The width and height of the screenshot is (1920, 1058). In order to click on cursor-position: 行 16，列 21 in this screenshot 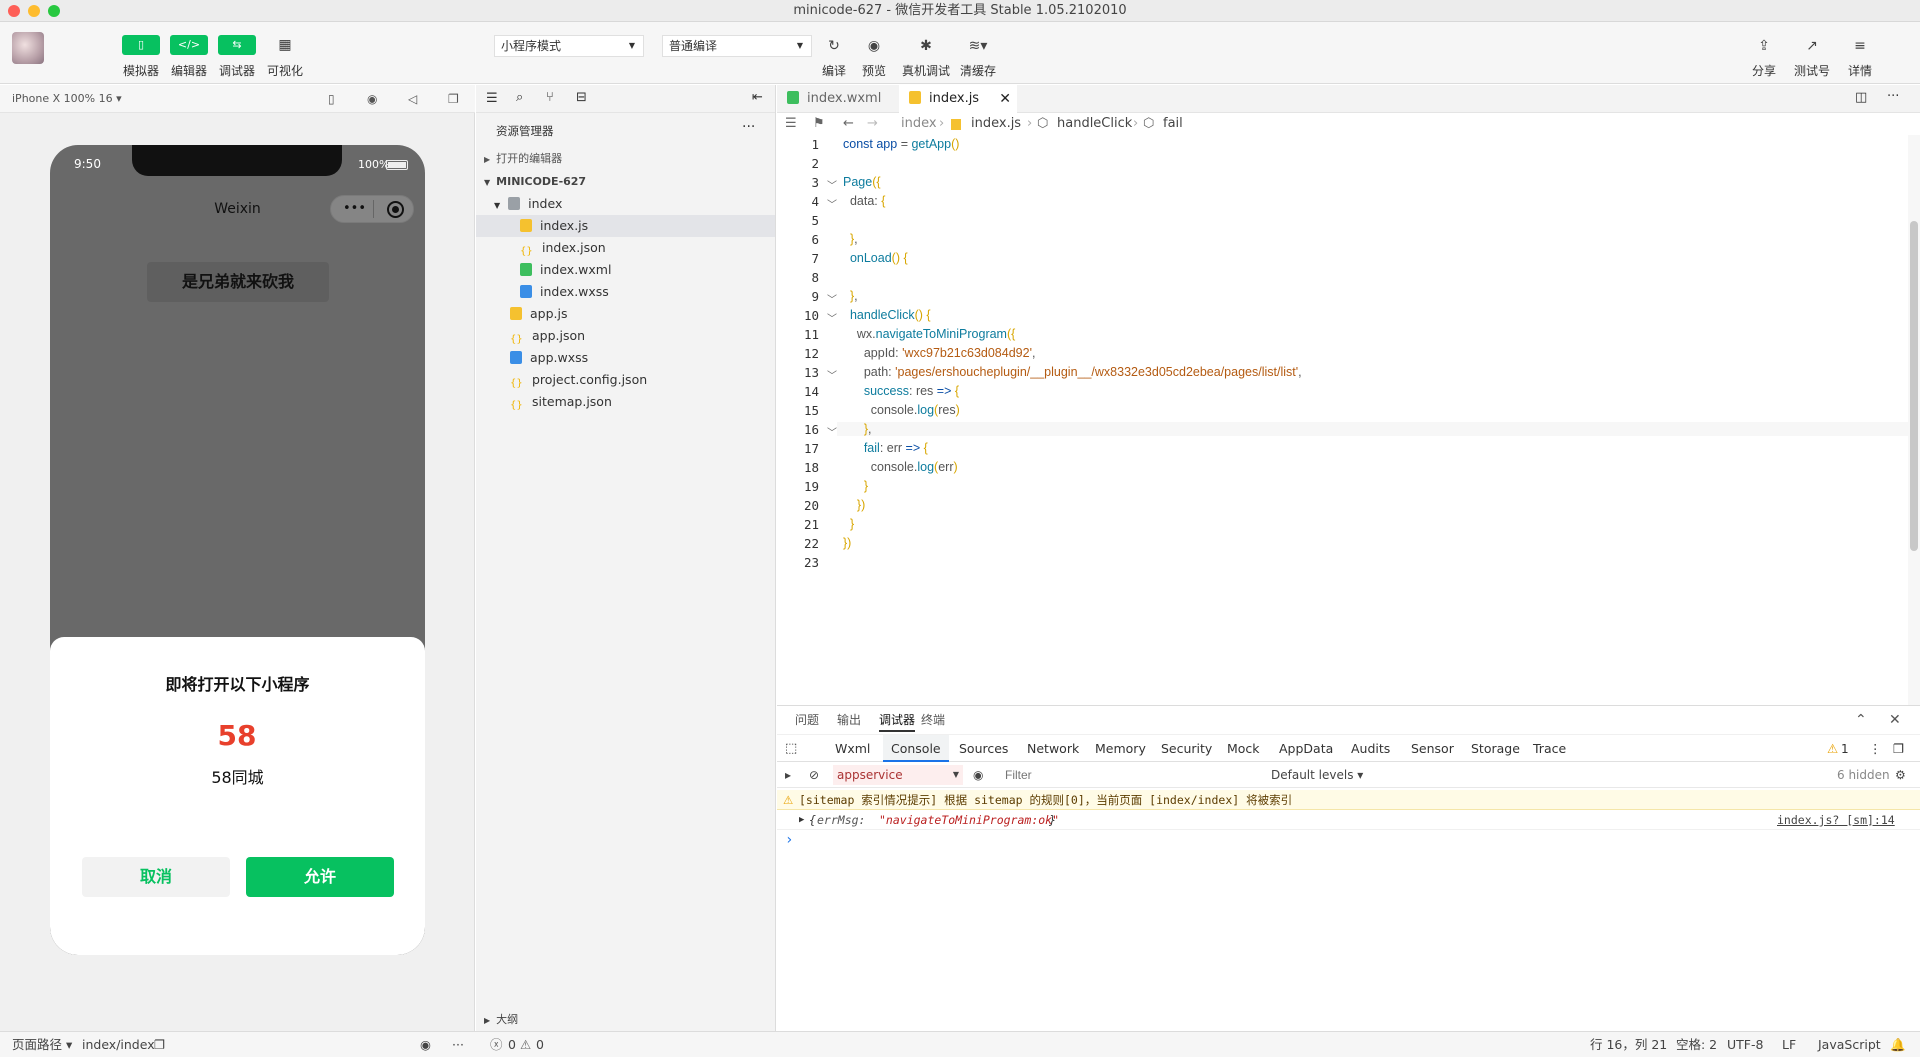, I will do `click(1628, 1045)`.